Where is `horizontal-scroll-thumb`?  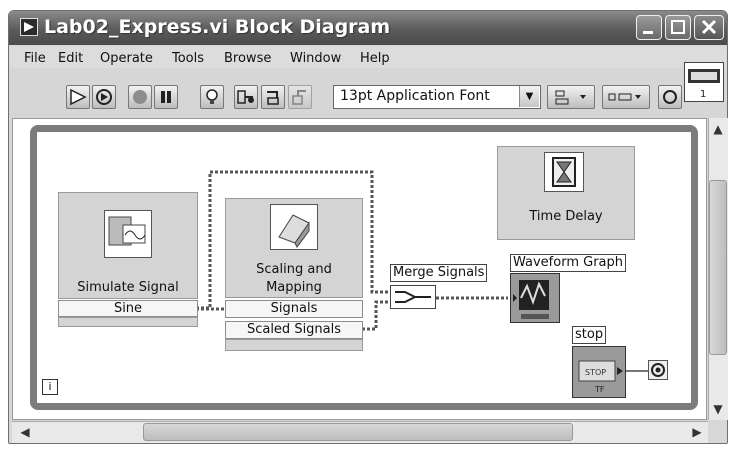
horizontal-scroll-thumb is located at coordinates (358, 432).